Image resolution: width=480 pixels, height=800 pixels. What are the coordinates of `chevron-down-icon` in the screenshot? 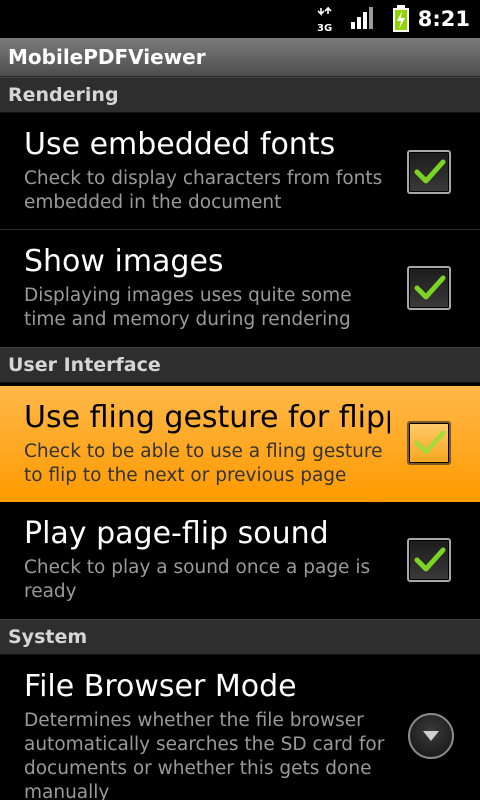 It's located at (431, 736).